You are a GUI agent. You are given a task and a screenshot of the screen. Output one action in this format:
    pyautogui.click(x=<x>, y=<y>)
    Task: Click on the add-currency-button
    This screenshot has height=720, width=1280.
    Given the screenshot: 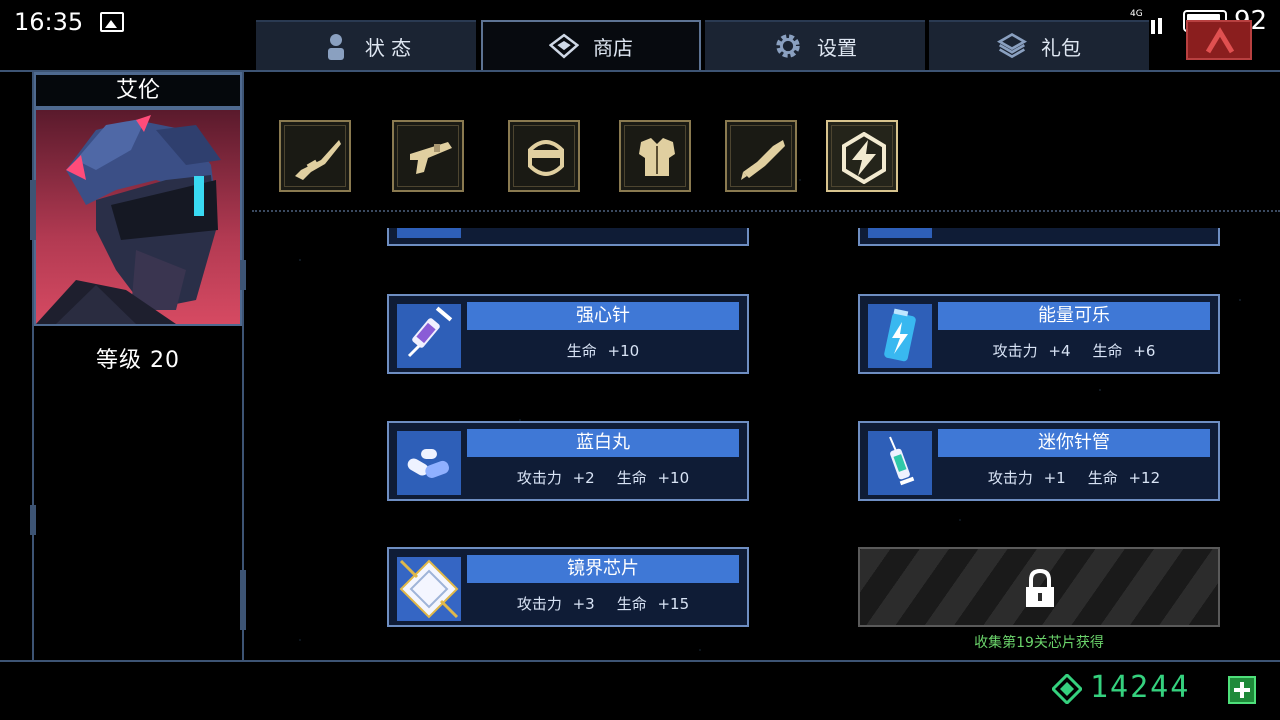 What is the action you would take?
    pyautogui.click(x=1242, y=690)
    